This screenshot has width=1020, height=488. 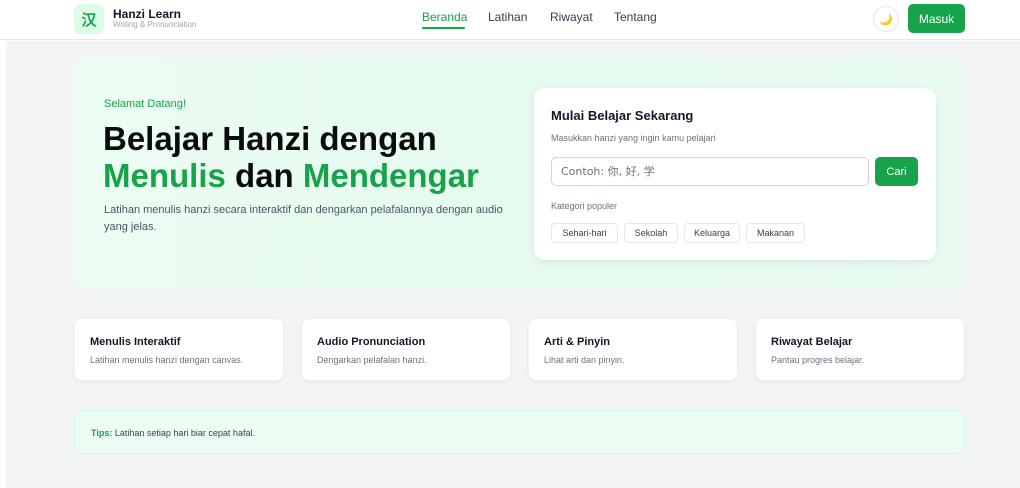 I want to click on hero-title-line1: Belajar Hanzi dengan, so click(x=270, y=138).